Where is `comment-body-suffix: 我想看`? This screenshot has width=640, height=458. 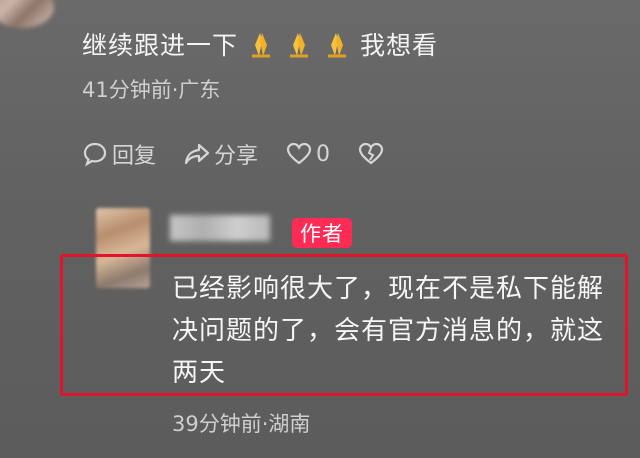
comment-body-suffix: 我想看 is located at coordinates (399, 45).